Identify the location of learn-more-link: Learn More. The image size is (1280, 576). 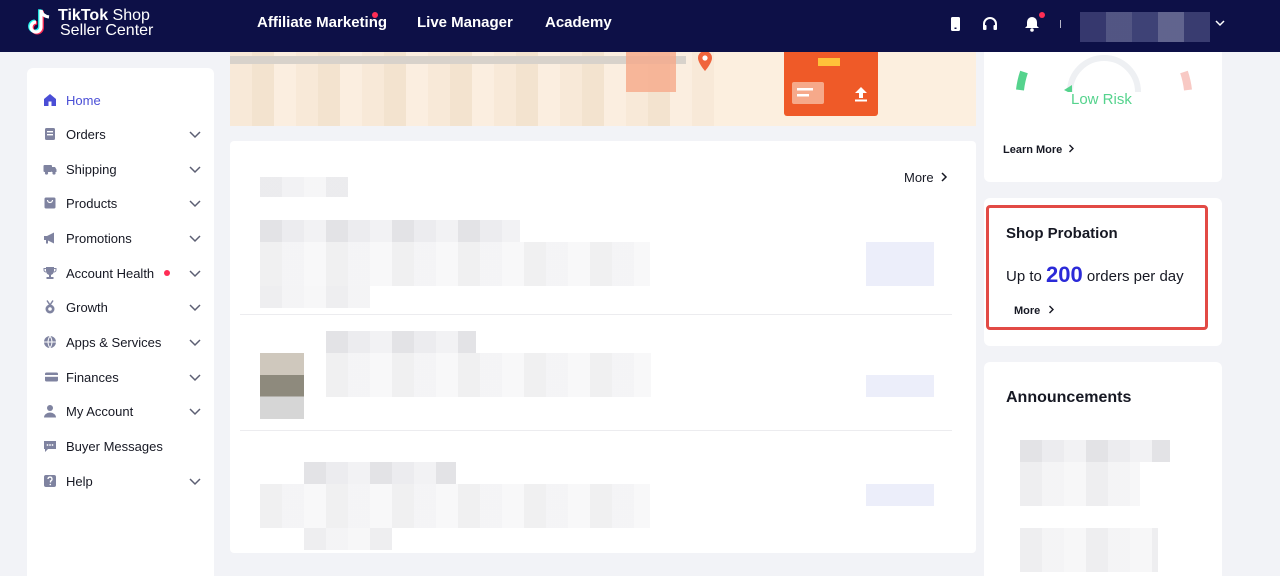
(1039, 150).